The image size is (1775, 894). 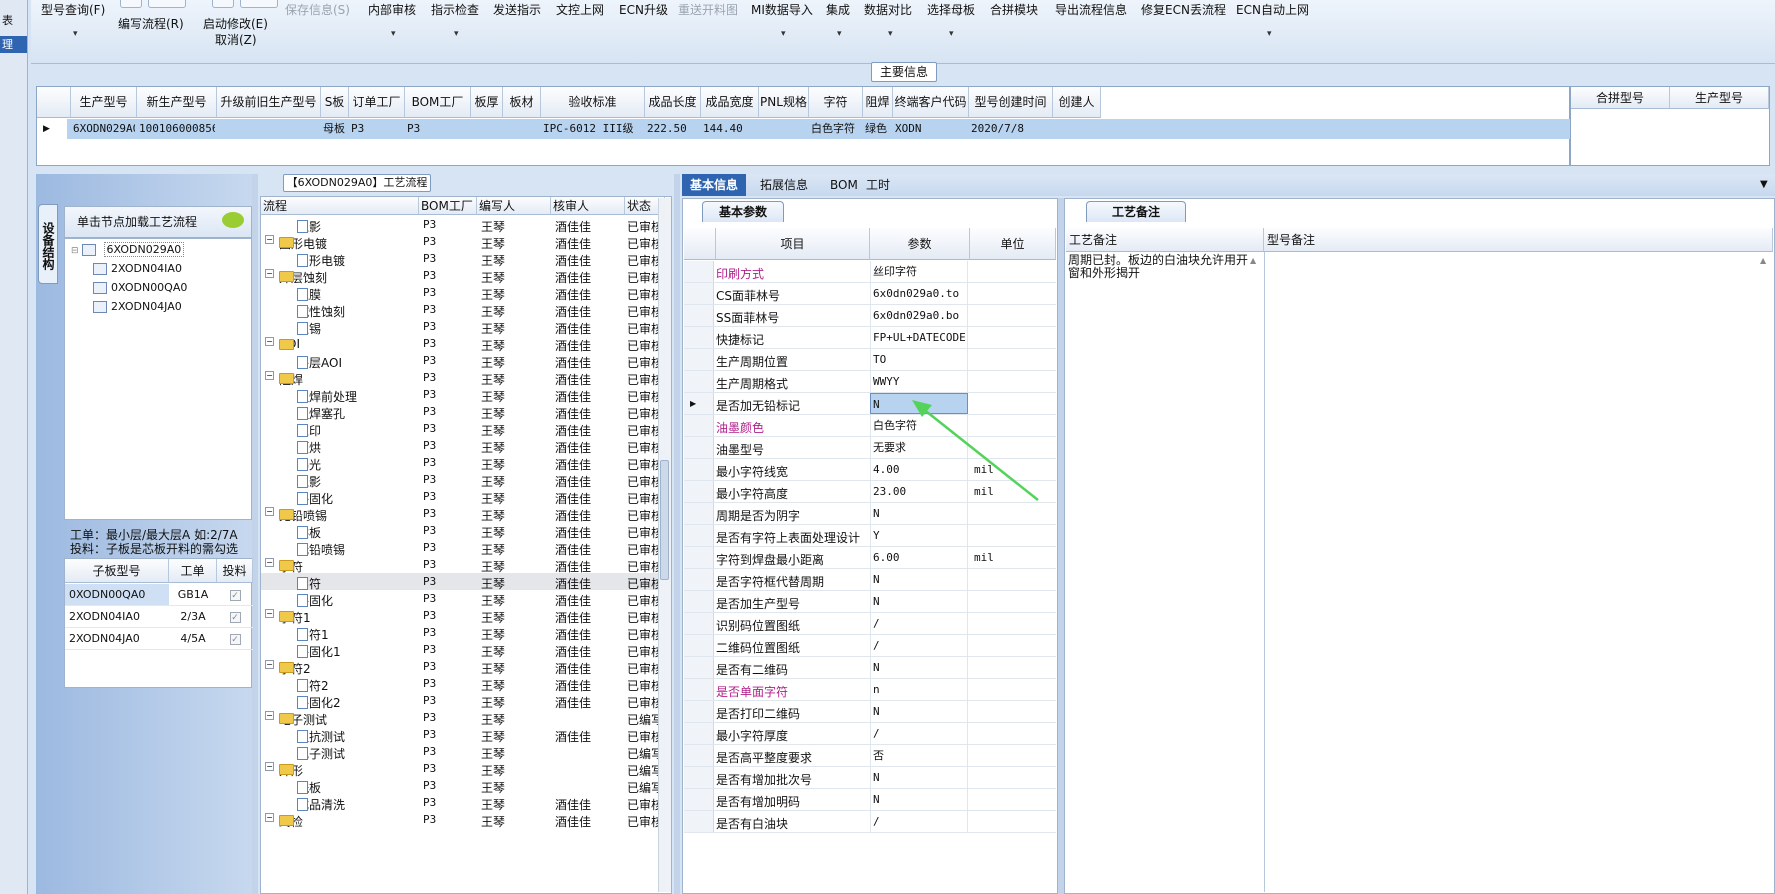 I want to click on main-info-column-header: 板厚, so click(x=487, y=102).